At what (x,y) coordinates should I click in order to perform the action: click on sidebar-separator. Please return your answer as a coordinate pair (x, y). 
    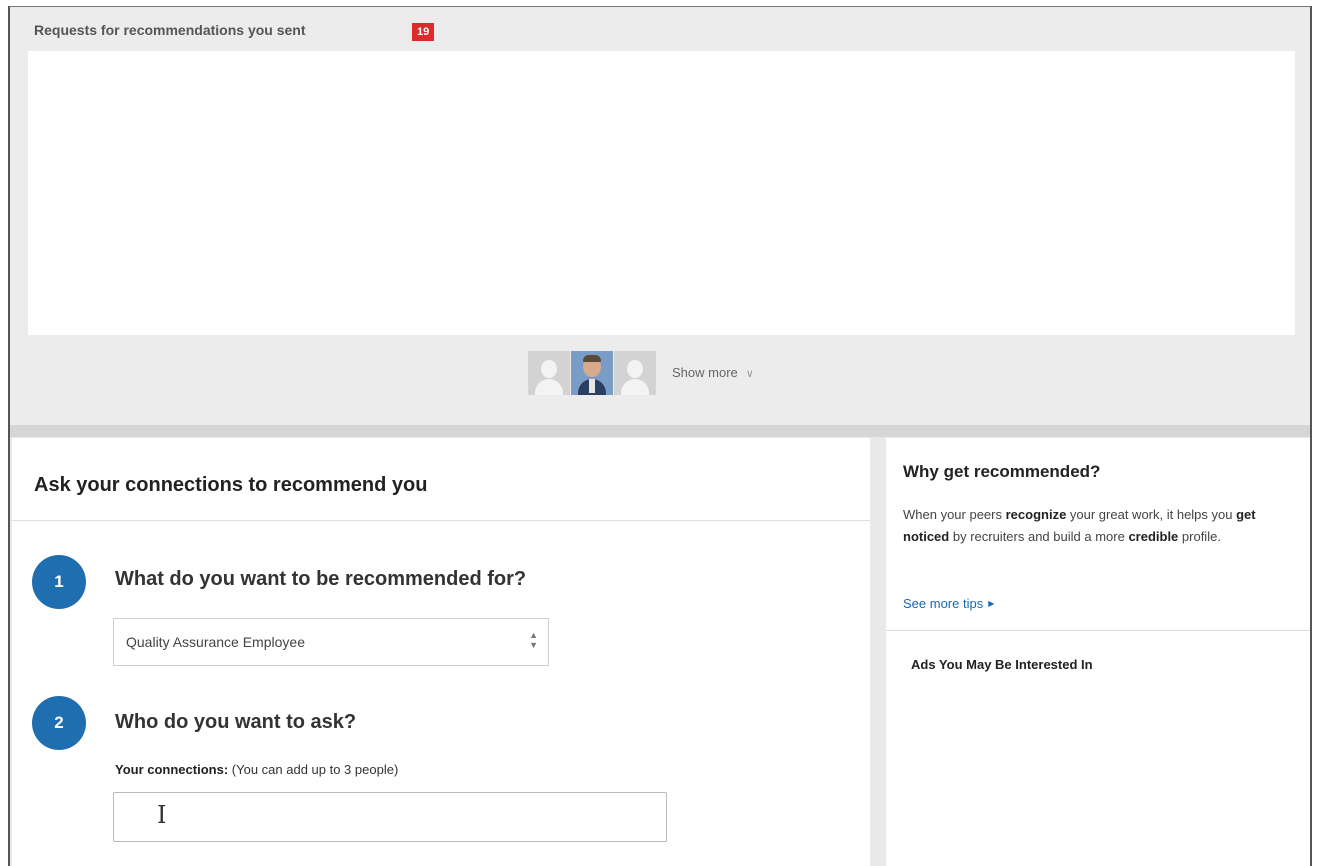
    Looking at the image, I should click on (1098, 630).